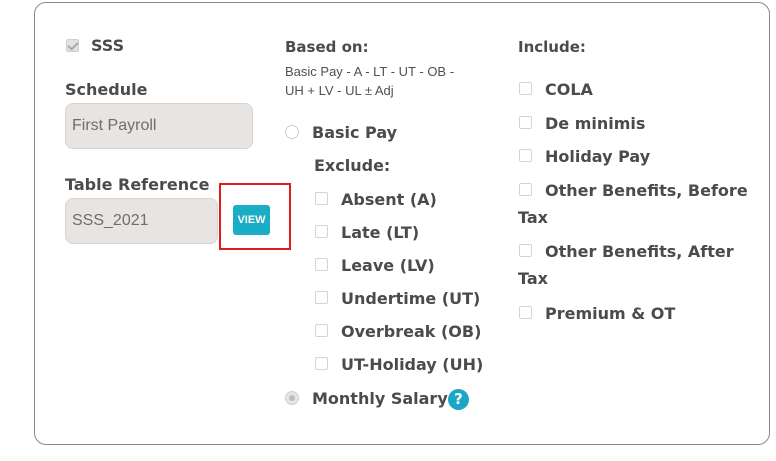  What do you see at coordinates (321, 297) in the screenshot?
I see `exclude-undertime-checkbox` at bounding box center [321, 297].